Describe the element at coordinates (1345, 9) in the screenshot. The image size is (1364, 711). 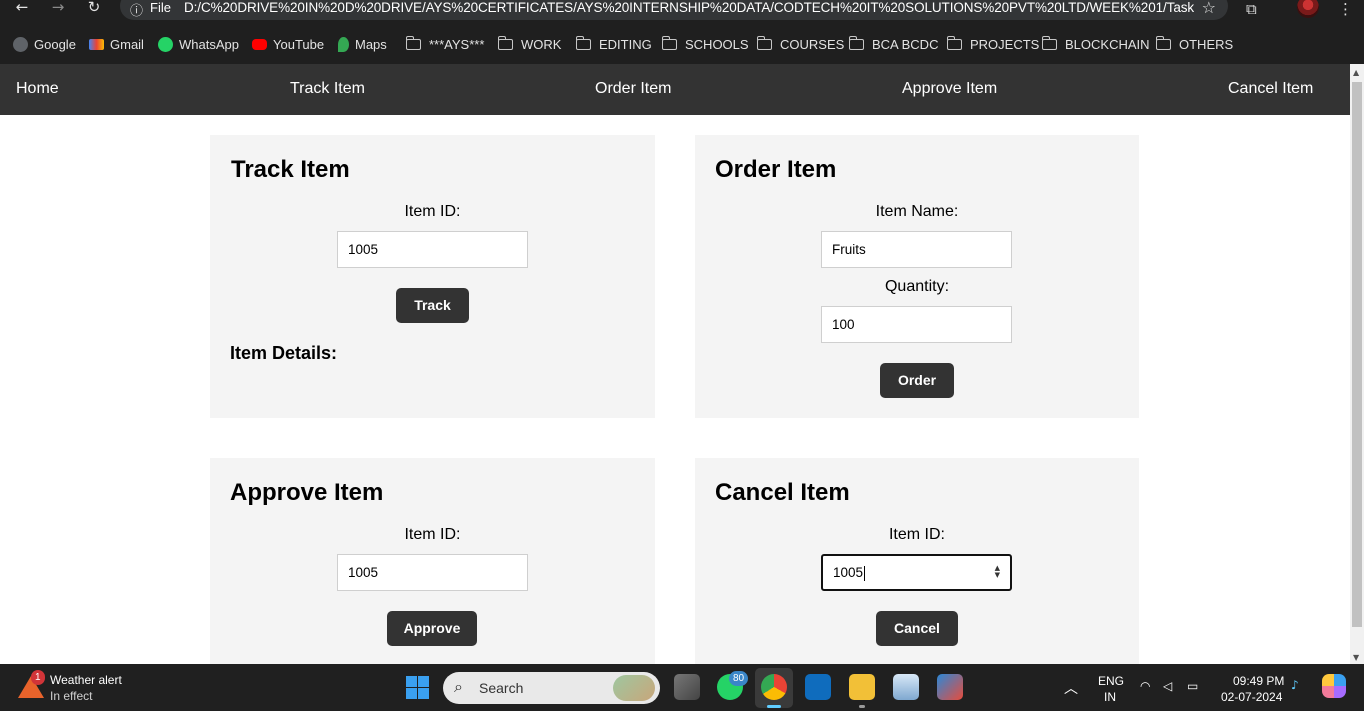
I see `menu-kebab-icon: ⋮` at that location.